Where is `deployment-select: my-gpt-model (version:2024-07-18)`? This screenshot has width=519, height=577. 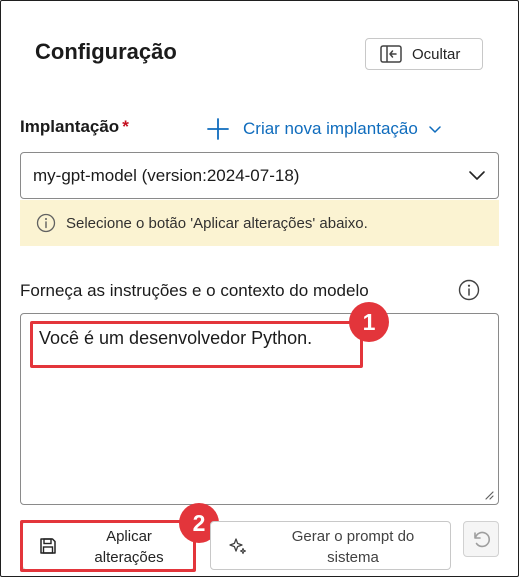
deployment-select: my-gpt-model (version:2024-07-18) is located at coordinates (259, 175).